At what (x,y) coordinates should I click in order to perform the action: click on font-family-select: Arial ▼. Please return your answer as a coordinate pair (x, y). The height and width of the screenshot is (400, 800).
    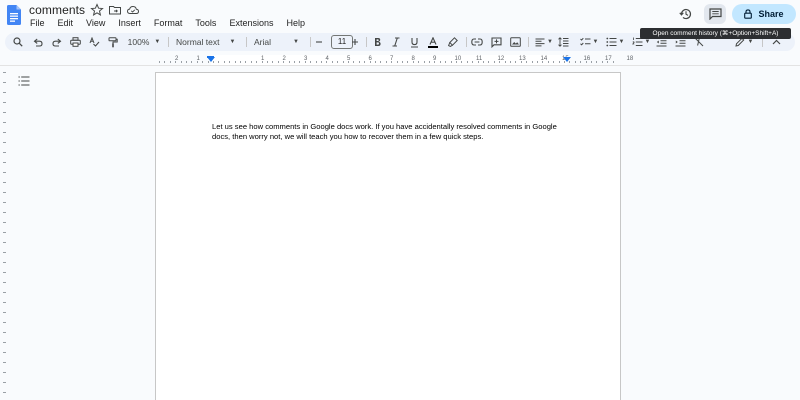
    Looking at the image, I should click on (280, 42).